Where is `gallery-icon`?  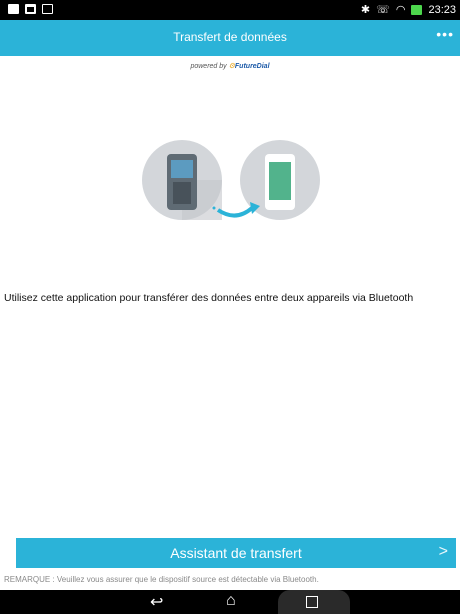
gallery-icon is located at coordinates (47, 9).